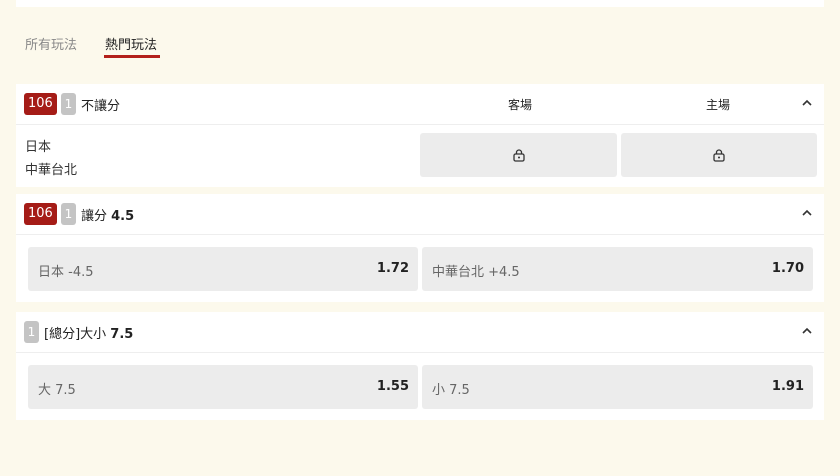 The image size is (840, 476). I want to click on odds-option-over: 大 7.5 1.55, so click(223, 387).